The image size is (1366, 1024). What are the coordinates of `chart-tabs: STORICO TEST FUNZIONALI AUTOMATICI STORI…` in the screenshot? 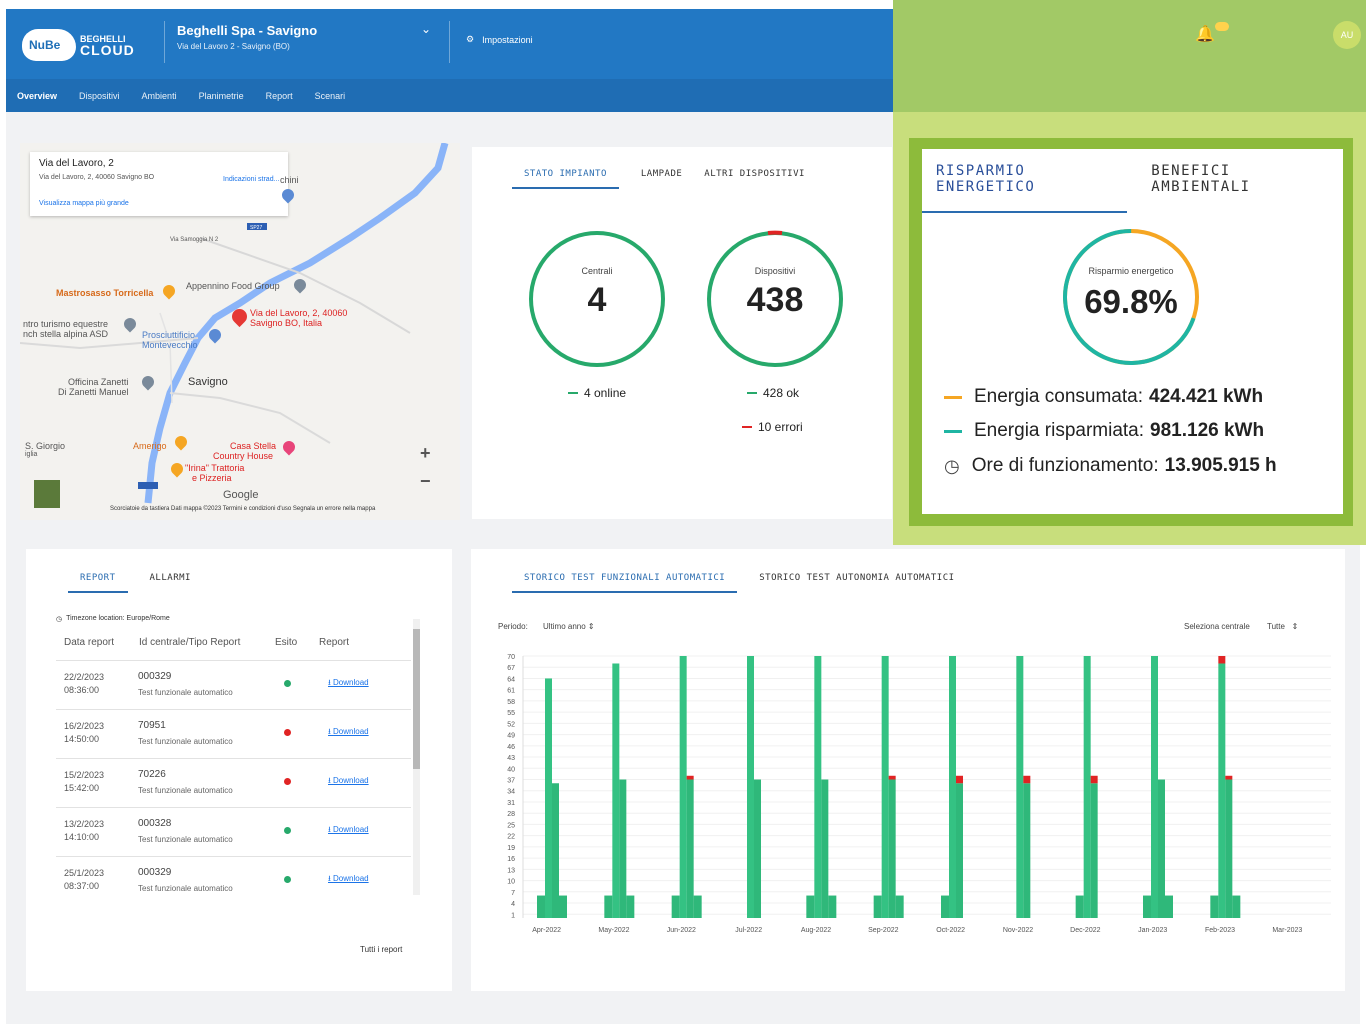 It's located at (744, 583).